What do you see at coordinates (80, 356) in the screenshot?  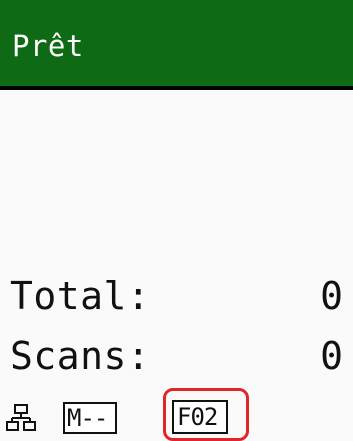 I see `scans-label: Scans:` at bounding box center [80, 356].